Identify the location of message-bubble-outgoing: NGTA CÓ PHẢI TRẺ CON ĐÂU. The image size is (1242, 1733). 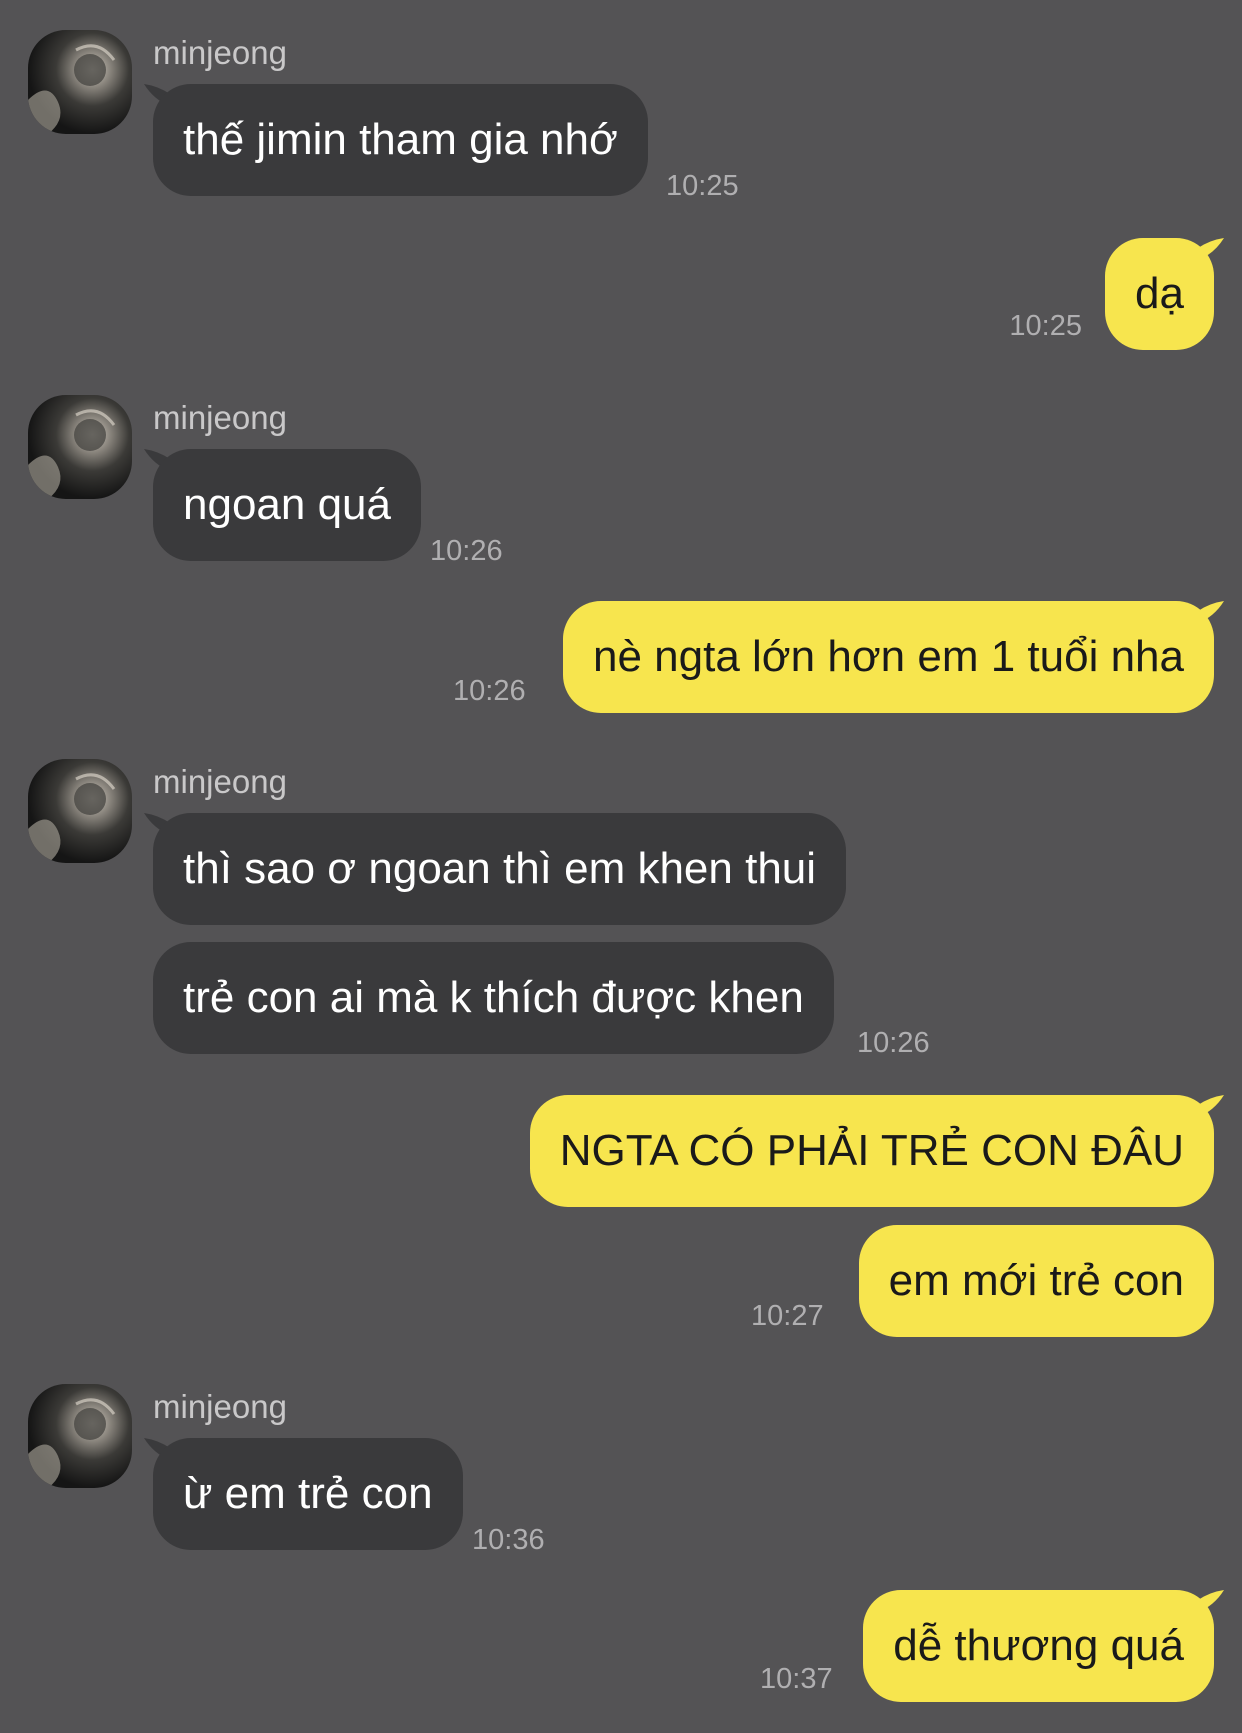
(871, 1151).